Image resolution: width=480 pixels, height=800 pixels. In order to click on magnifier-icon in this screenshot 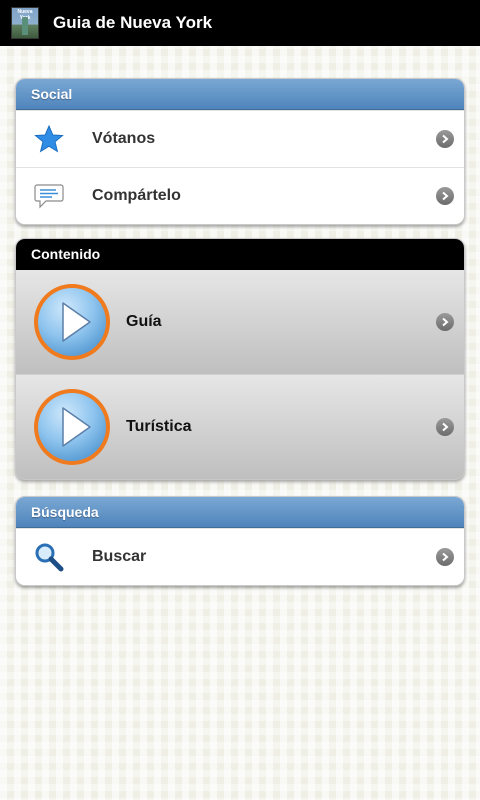, I will do `click(49, 557)`.